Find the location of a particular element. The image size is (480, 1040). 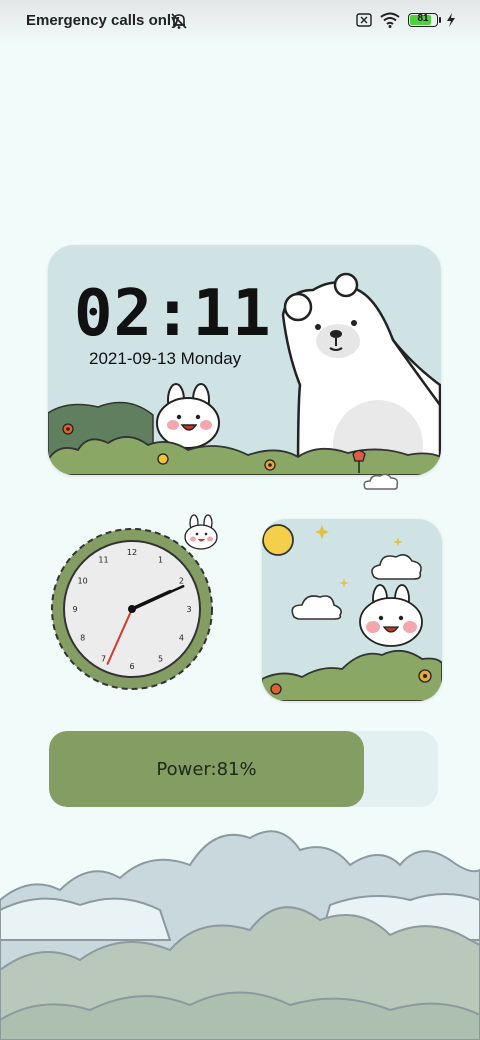

flower-left is located at coordinates (276, 689).